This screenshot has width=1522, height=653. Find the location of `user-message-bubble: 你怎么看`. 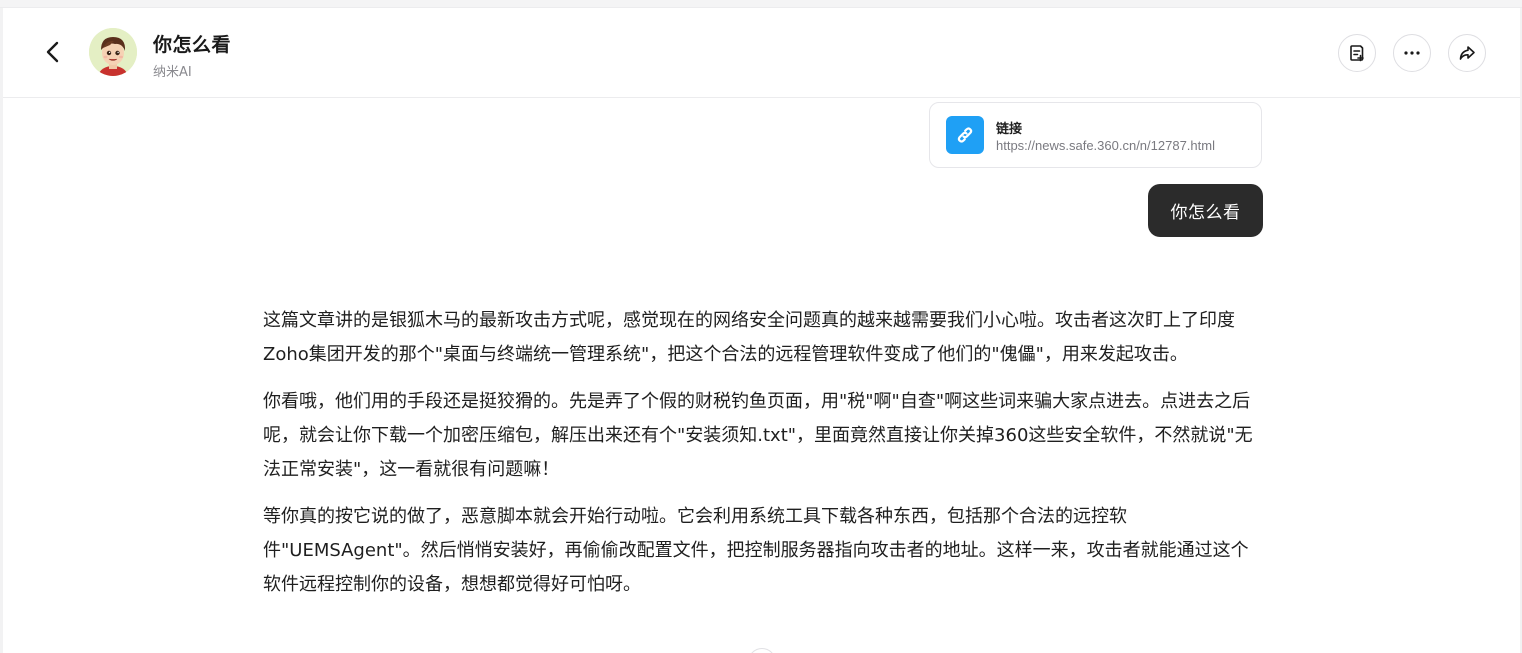

user-message-bubble: 你怎么看 is located at coordinates (1205, 210).